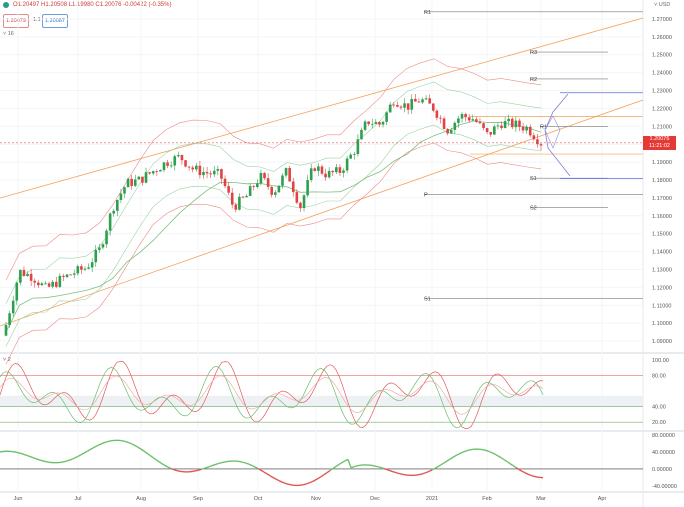 Image resolution: width=684 pixels, height=507 pixels. Describe the element at coordinates (427, 13) in the screenshot. I see `pivot-label: R1` at that location.